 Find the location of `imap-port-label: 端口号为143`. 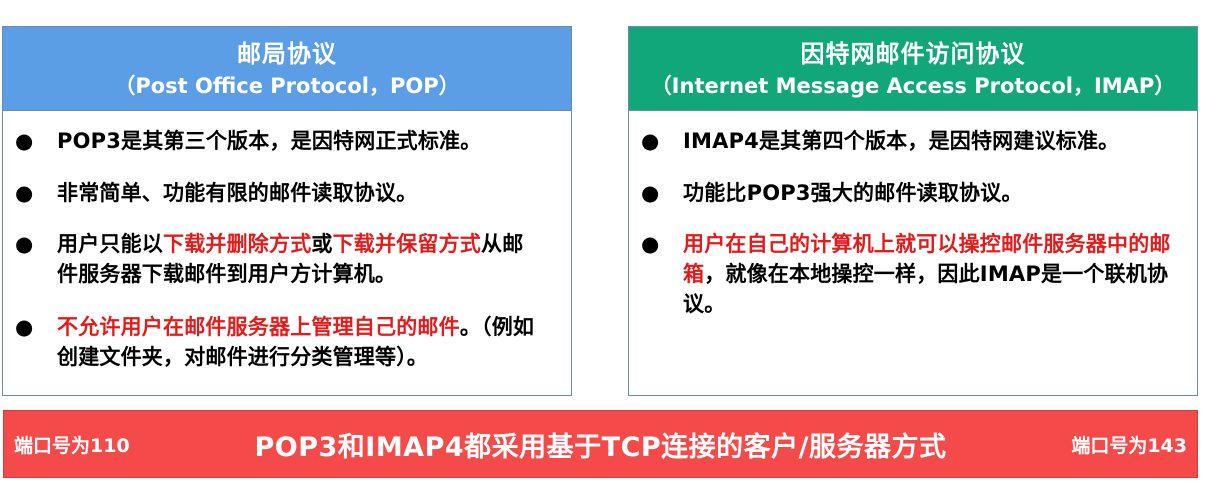

imap-port-label: 端口号为143 is located at coordinates (1129, 446).